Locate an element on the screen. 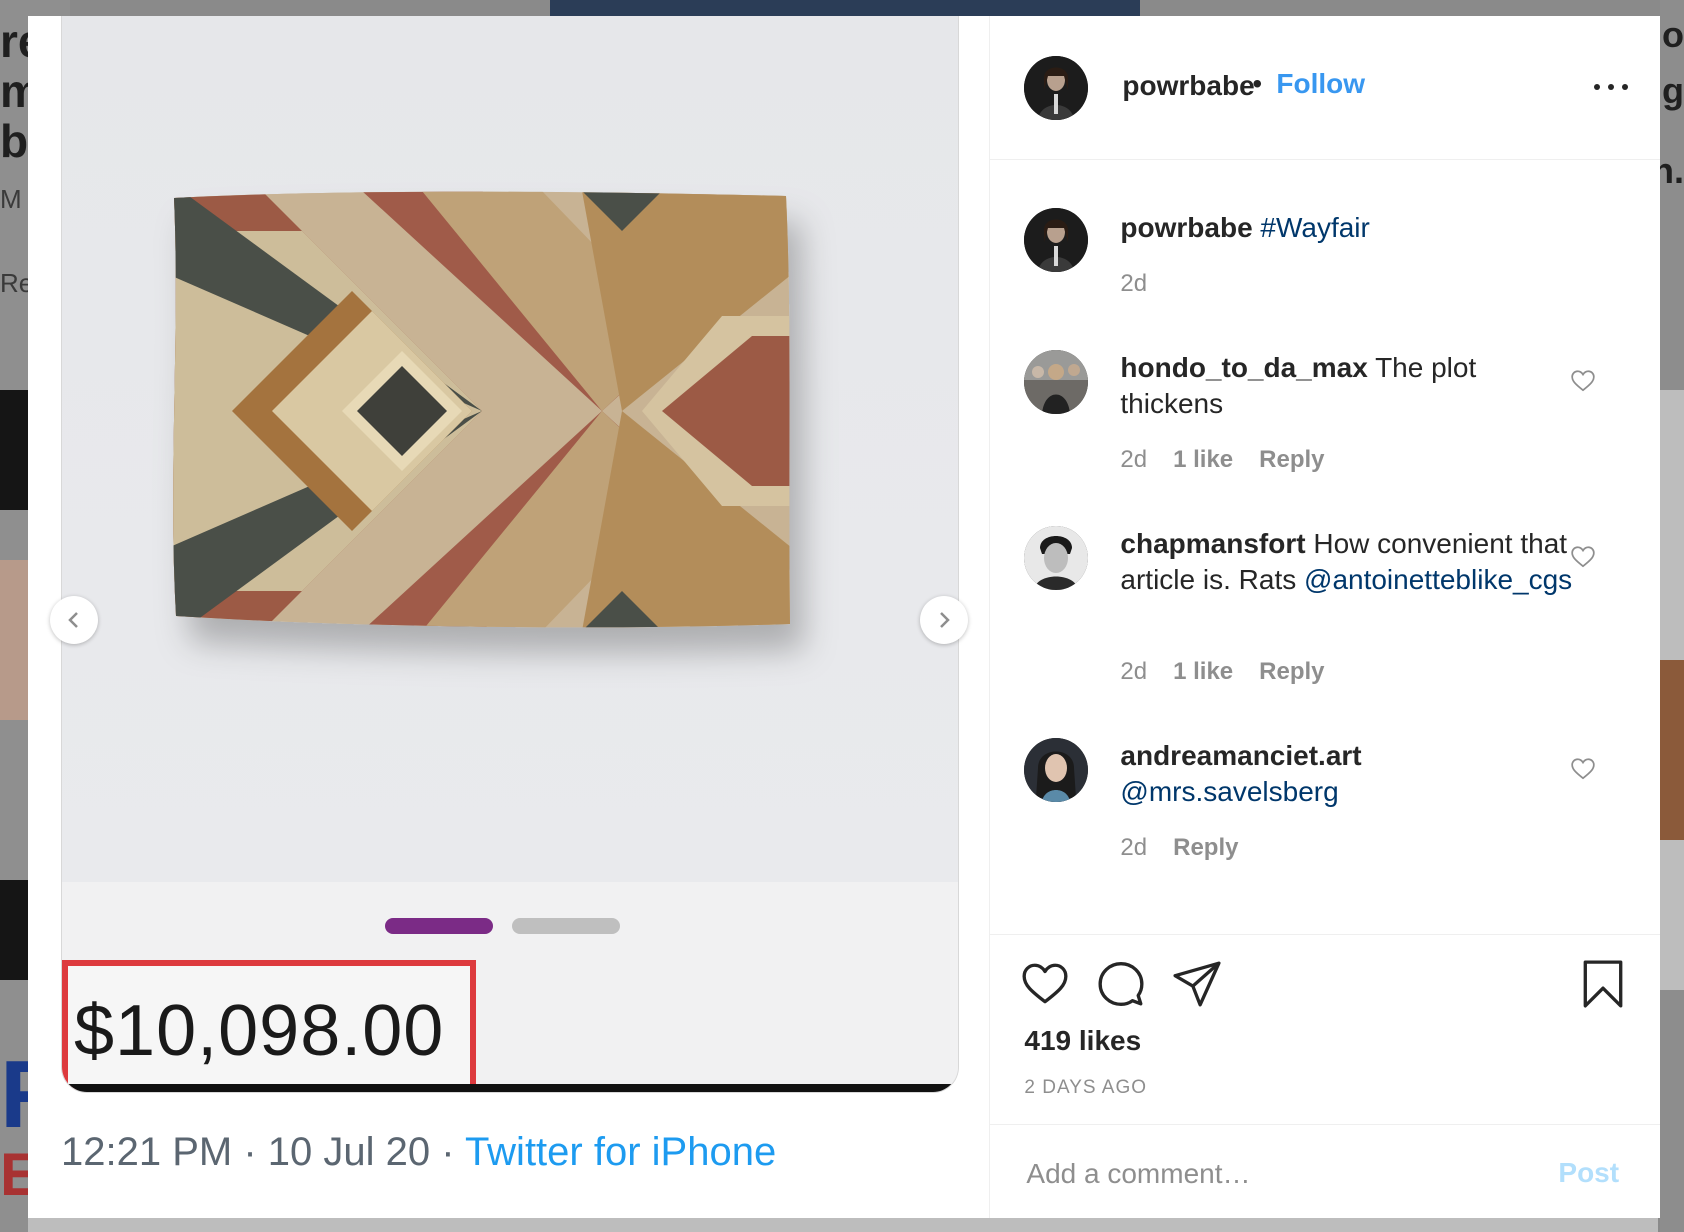  post-button: Post is located at coordinates (1588, 1173).